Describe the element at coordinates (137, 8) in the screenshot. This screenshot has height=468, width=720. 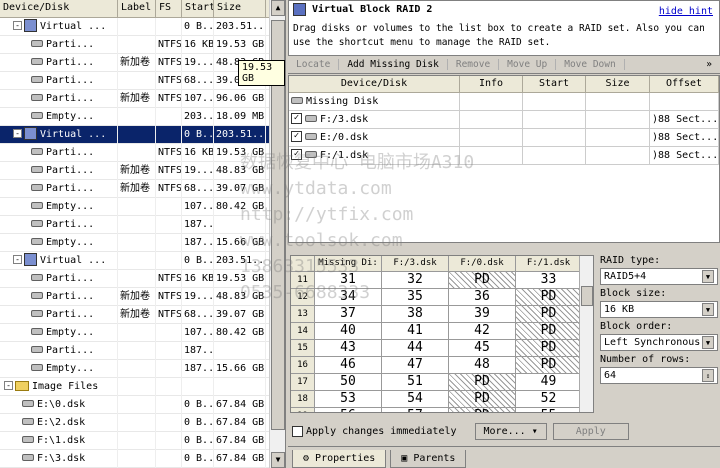
I see `col-label: Label` at that location.